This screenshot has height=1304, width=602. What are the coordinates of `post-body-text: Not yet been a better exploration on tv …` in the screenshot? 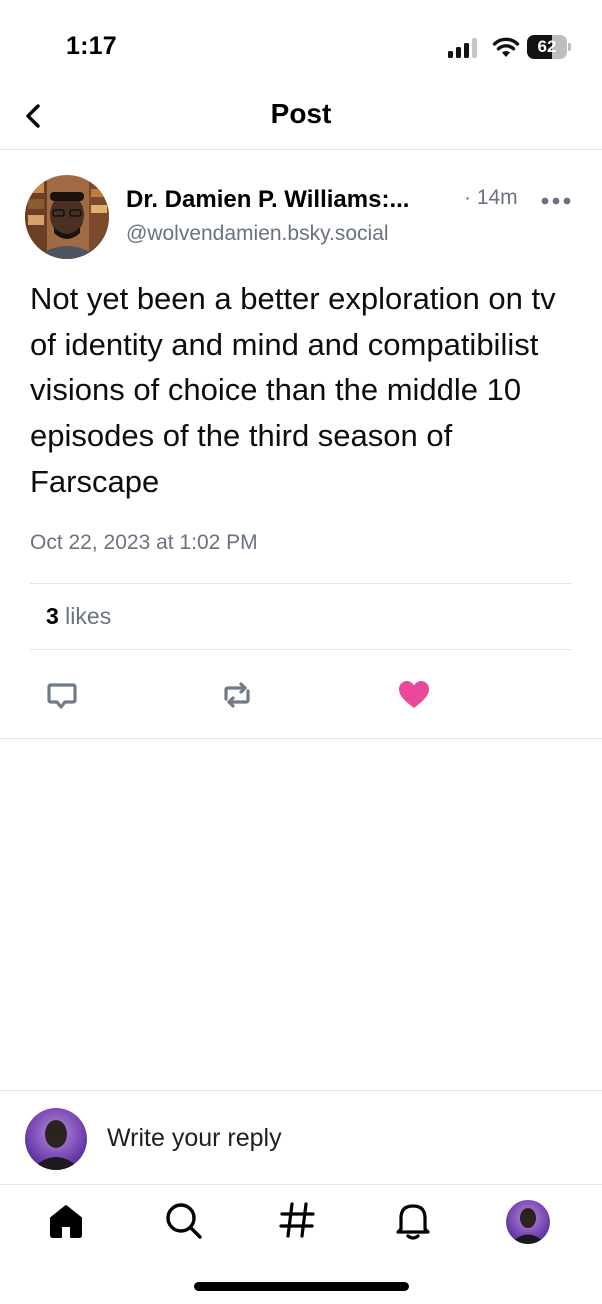 It's located at (293, 390).